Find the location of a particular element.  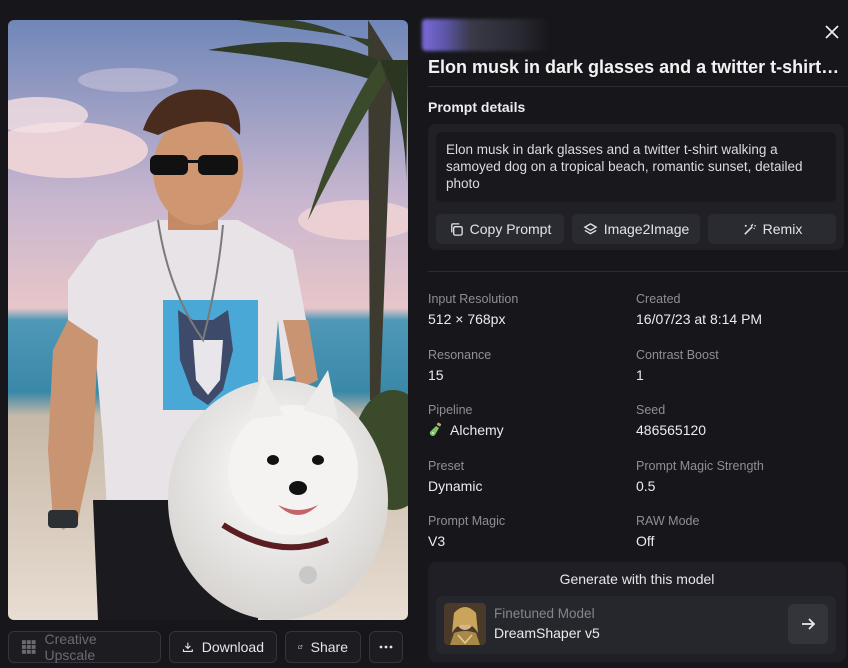

meta-label: Resonance is located at coordinates (460, 354).